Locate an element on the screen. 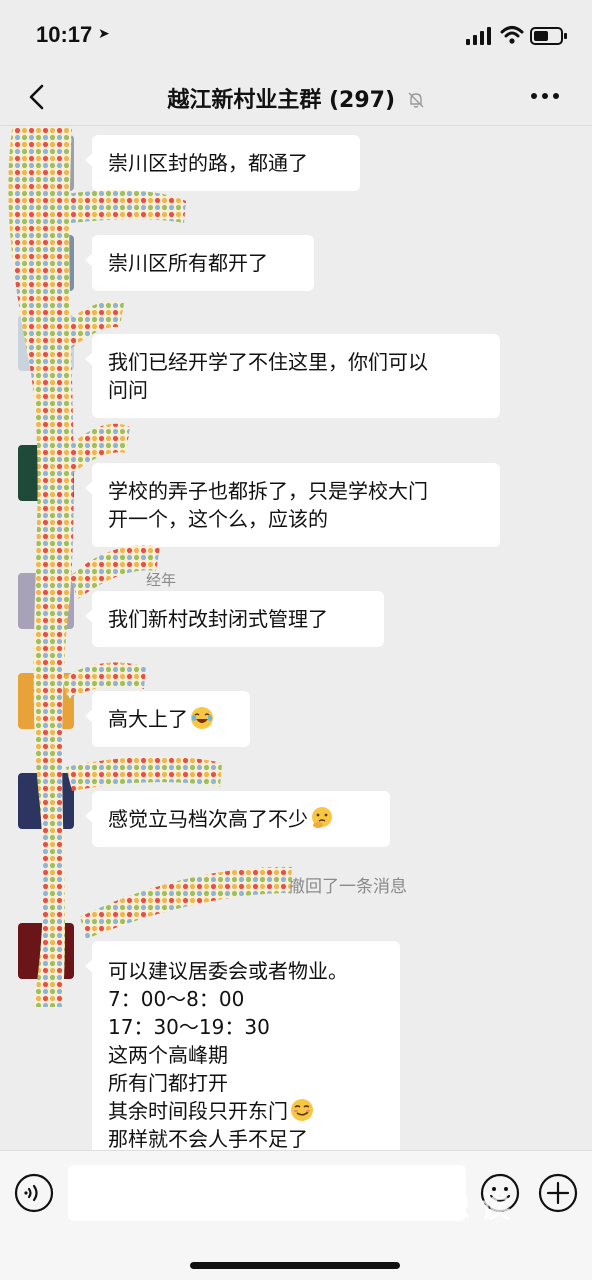 This screenshot has width=592, height=1280. message-text: 我们已经开学了不住这里，你们可以 is located at coordinates (268, 362).